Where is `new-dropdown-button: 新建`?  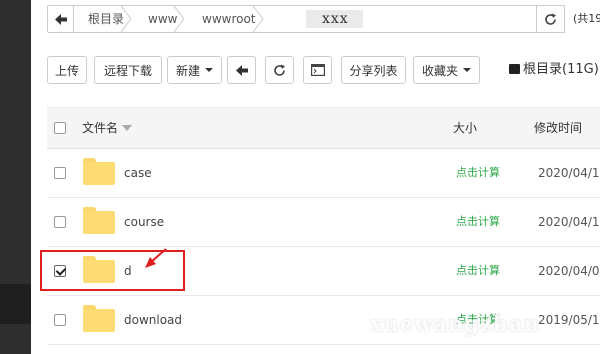 new-dropdown-button: 新建 is located at coordinates (194, 70).